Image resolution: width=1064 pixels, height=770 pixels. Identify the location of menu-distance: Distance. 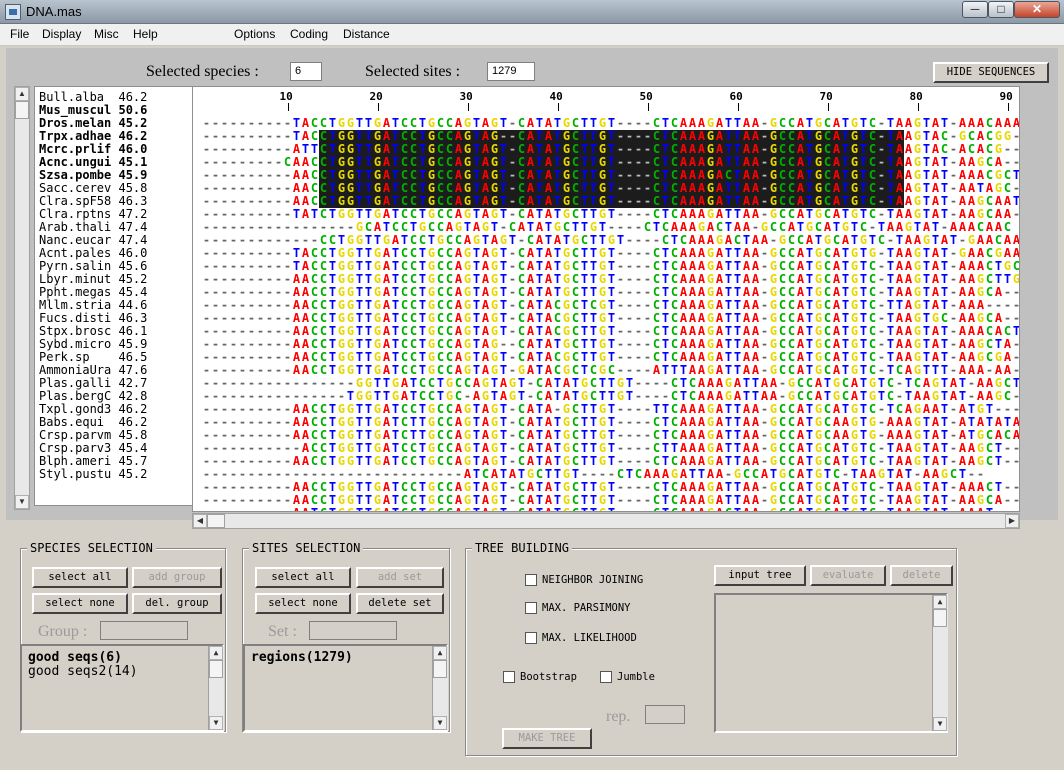
(366, 34).